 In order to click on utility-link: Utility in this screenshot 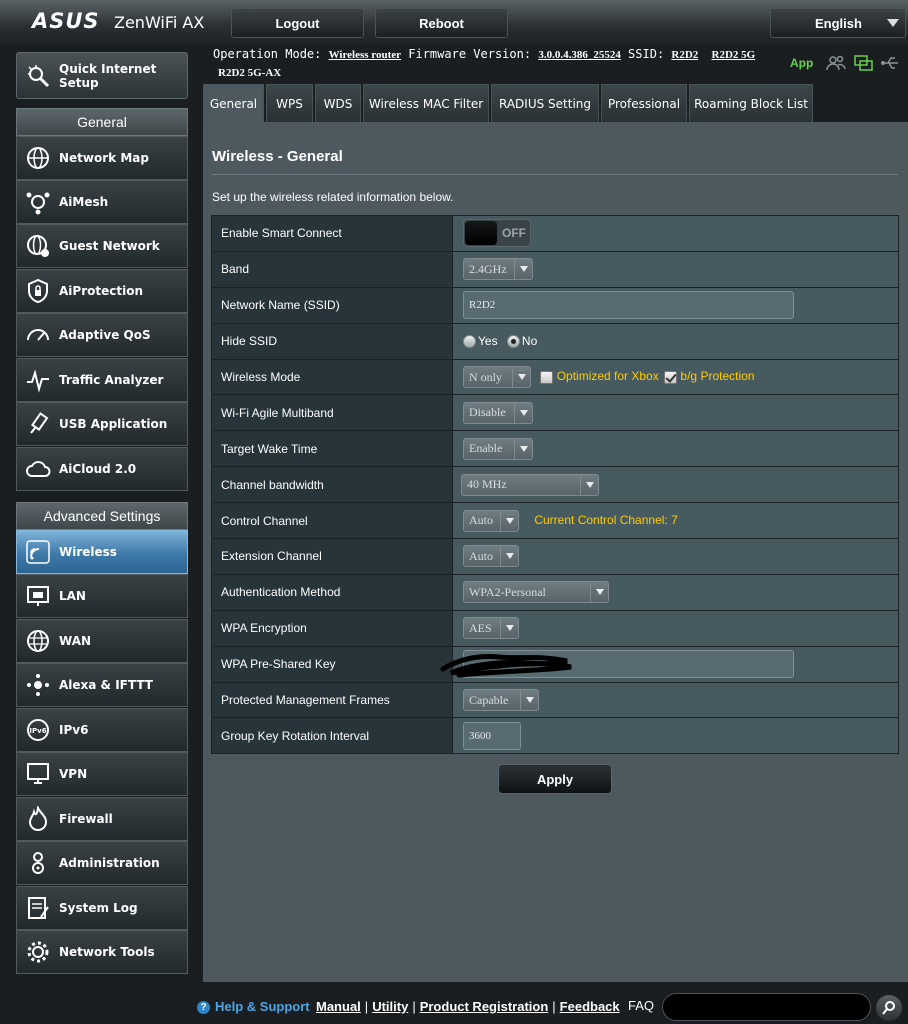, I will do `click(390, 1006)`.